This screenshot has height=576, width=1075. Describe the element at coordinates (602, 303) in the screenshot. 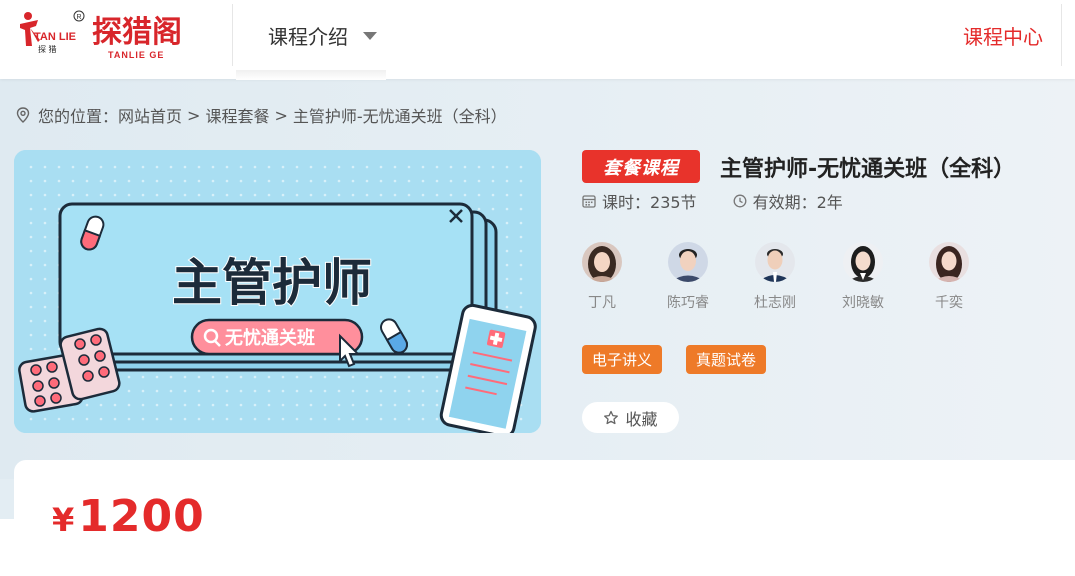

I see `teacher-name: 丁凡` at that location.